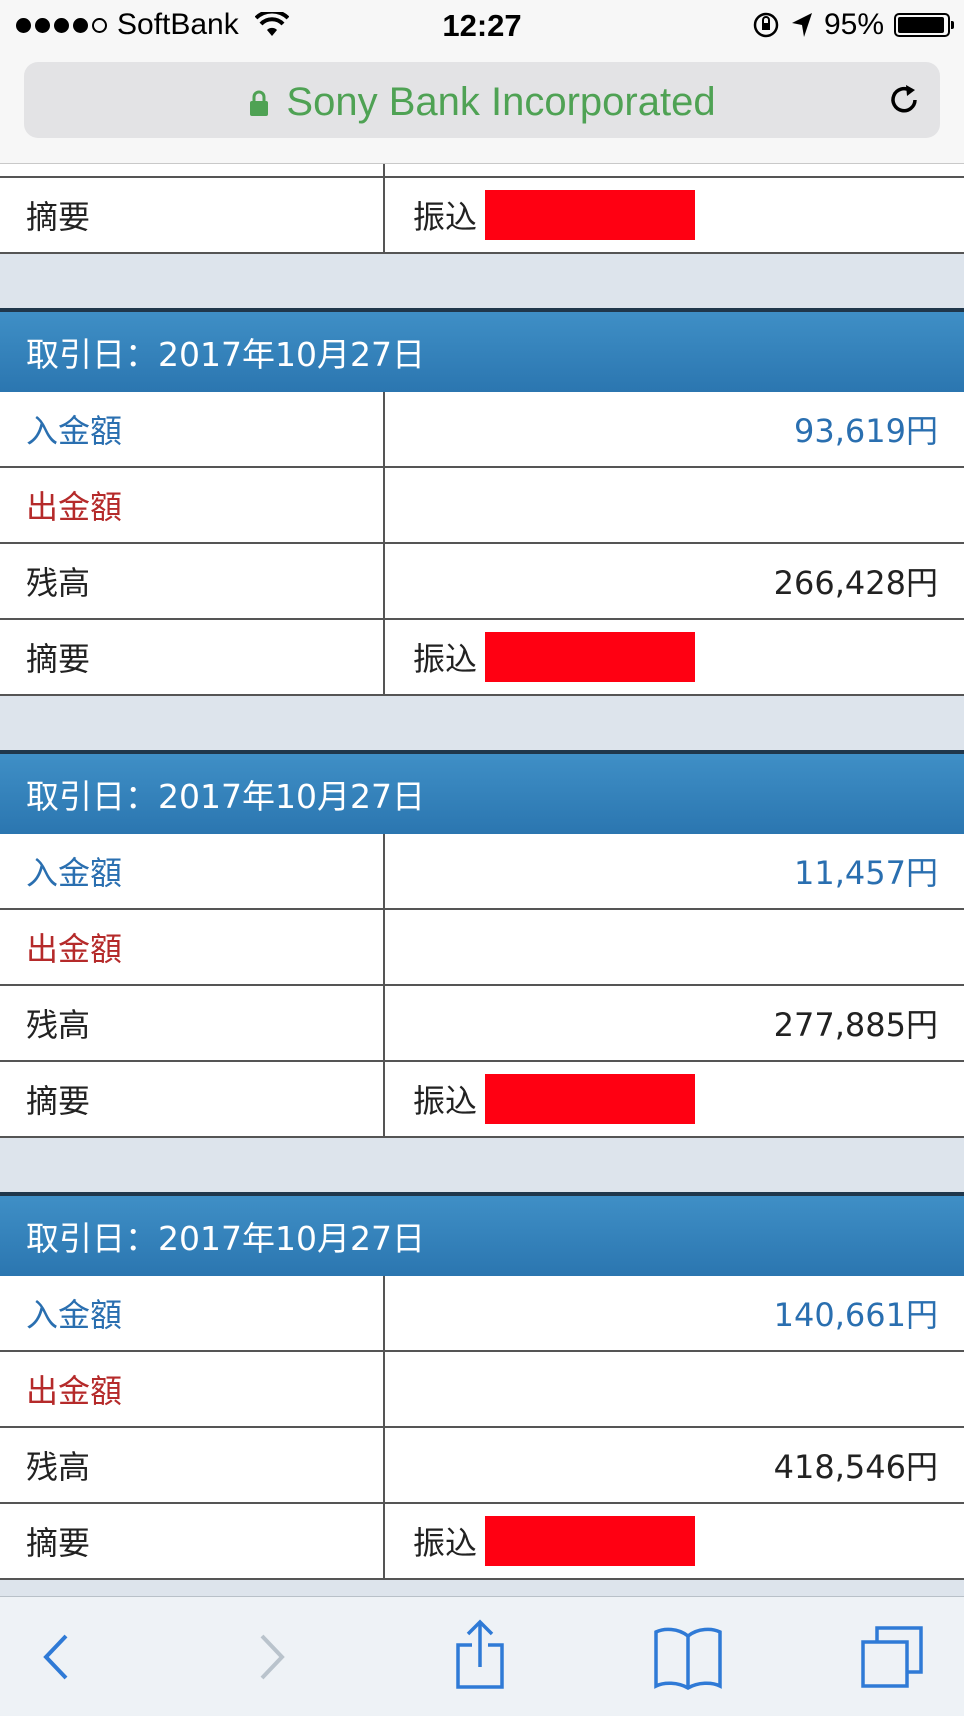  Describe the element at coordinates (904, 100) in the screenshot. I see `reload-icon` at that location.